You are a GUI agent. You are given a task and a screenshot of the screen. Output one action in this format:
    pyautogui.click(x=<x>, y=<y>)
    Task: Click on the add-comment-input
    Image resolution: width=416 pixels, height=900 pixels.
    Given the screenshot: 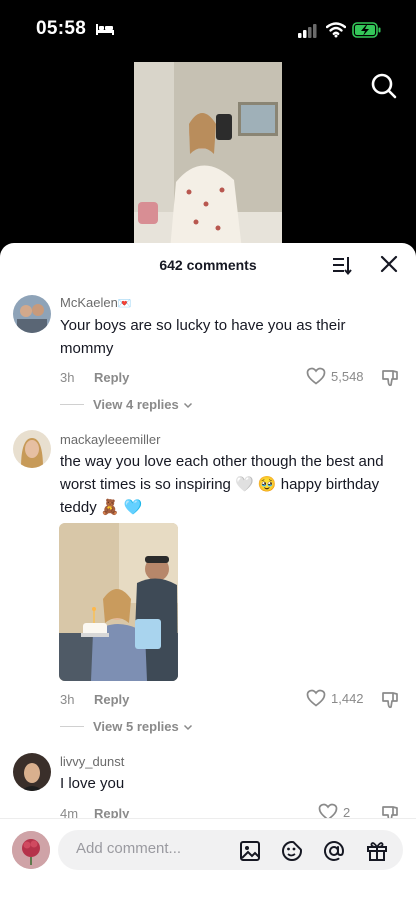 What is the action you would take?
    pyautogui.click(x=156, y=848)
    